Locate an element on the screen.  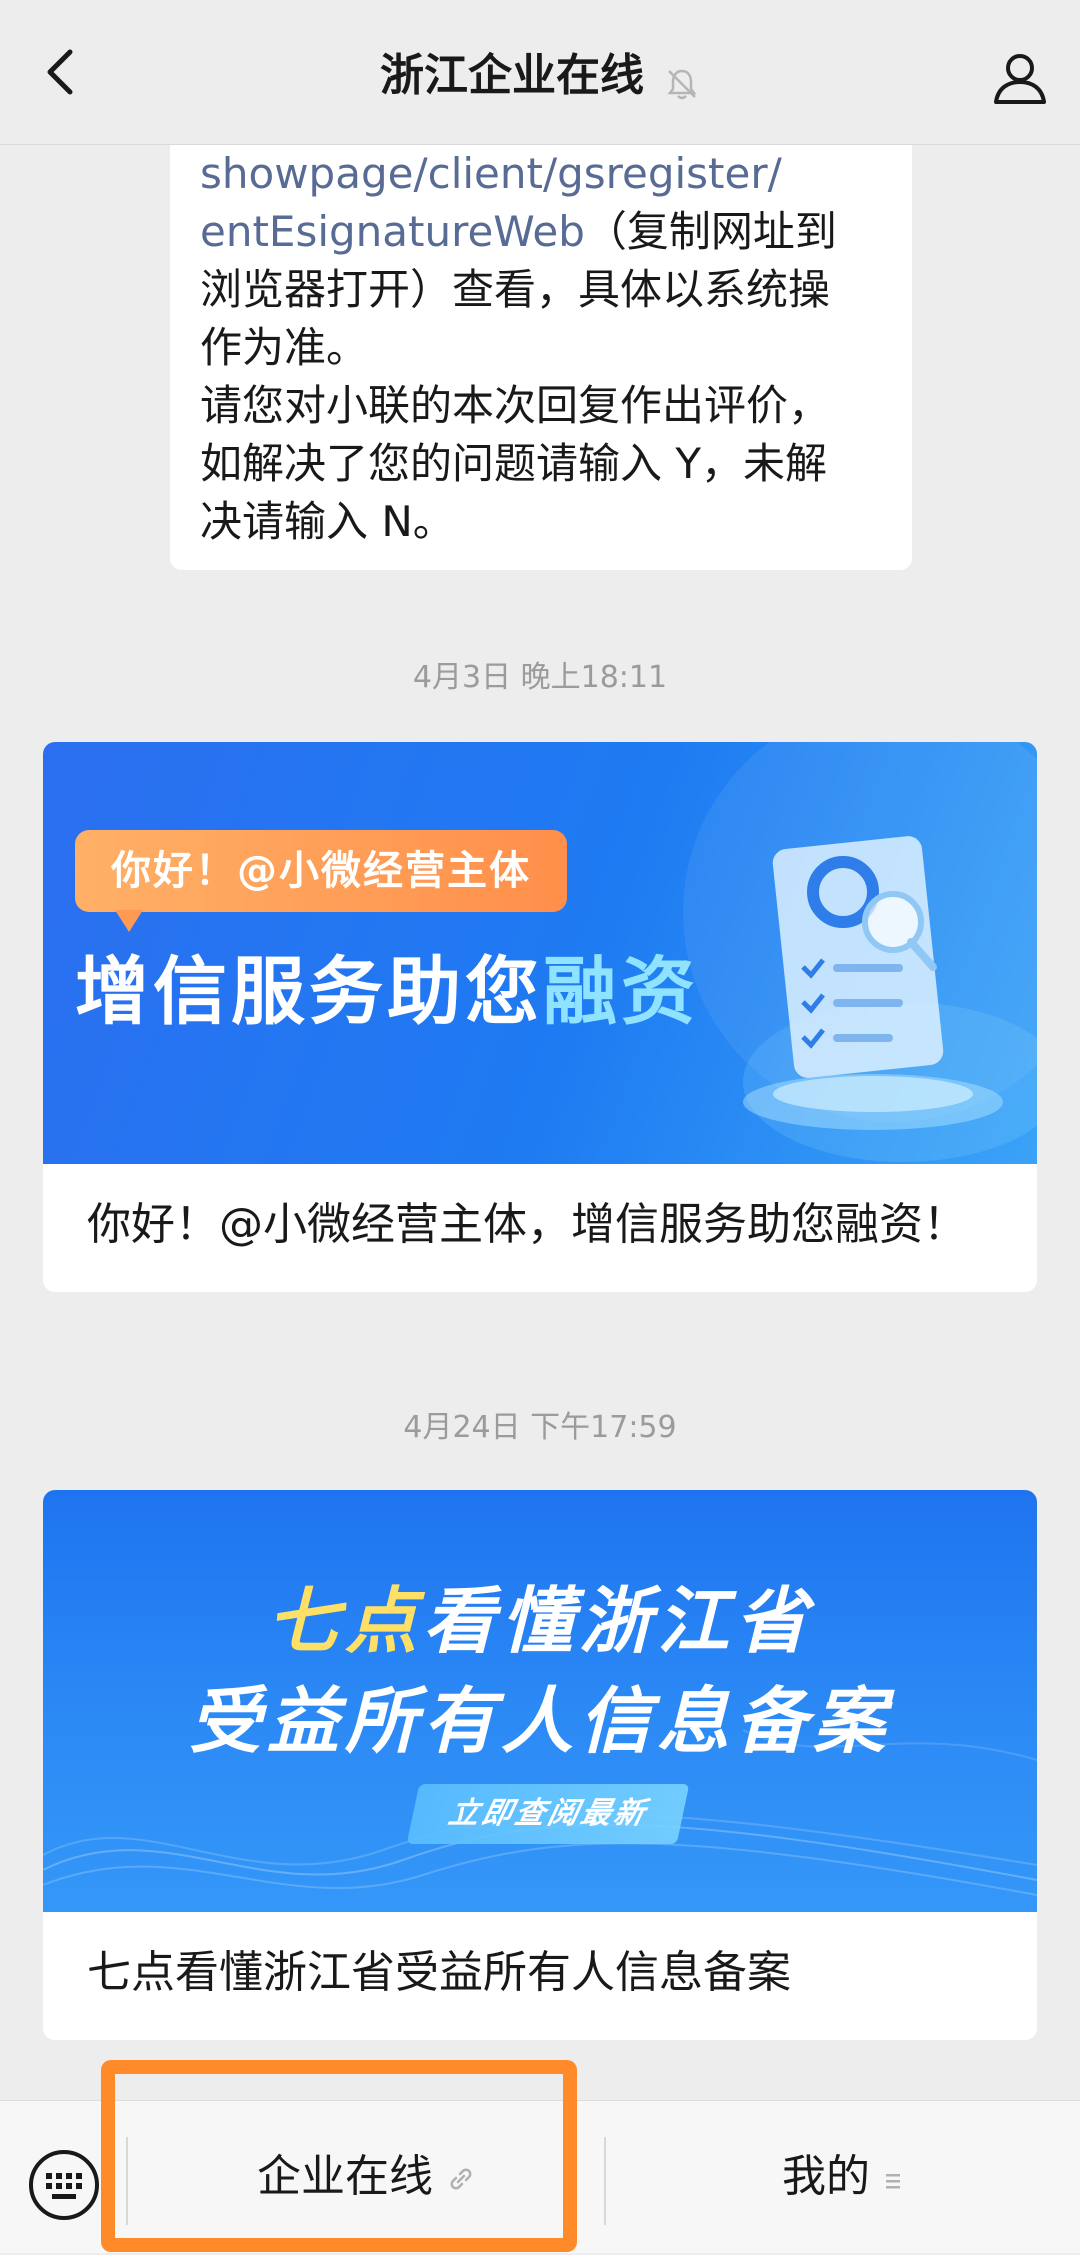
menu-item-label: 我的 is located at coordinates (826, 2176).